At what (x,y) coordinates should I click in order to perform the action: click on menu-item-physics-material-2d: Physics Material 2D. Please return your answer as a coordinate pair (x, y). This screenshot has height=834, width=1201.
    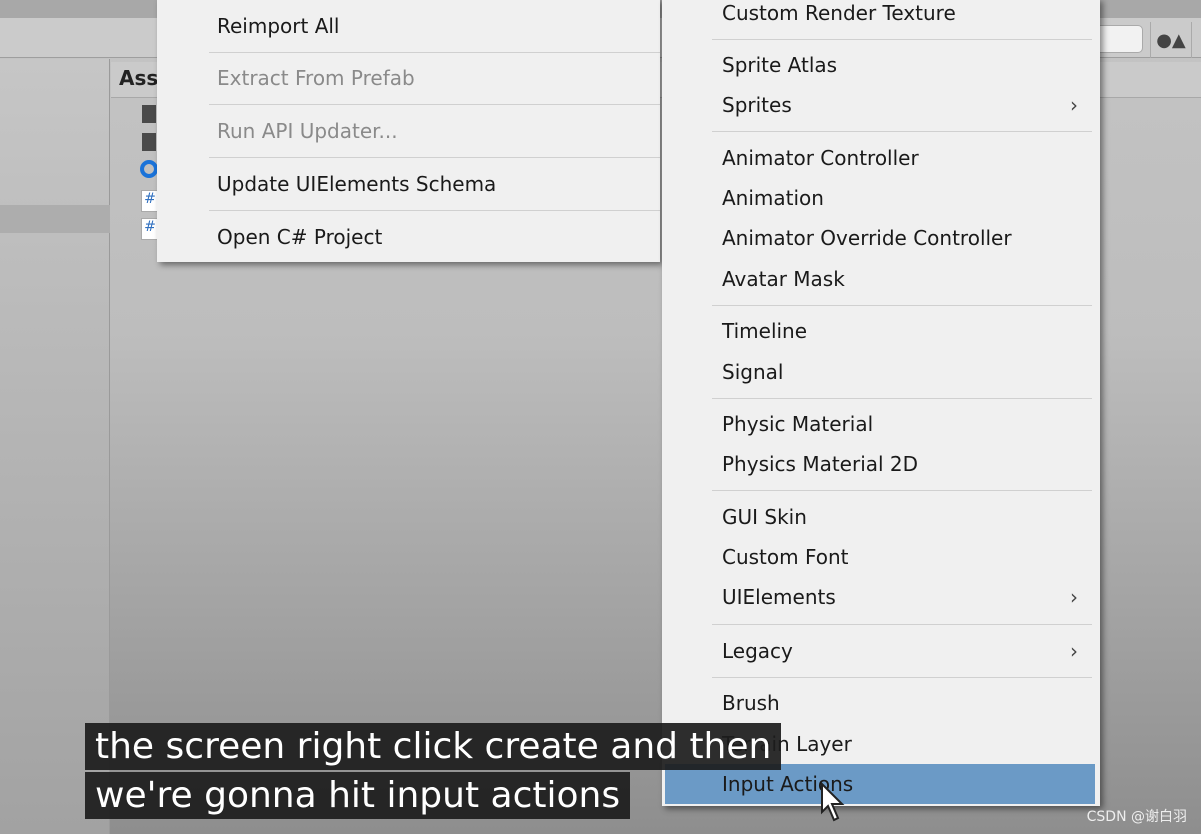
    Looking at the image, I should click on (881, 464).